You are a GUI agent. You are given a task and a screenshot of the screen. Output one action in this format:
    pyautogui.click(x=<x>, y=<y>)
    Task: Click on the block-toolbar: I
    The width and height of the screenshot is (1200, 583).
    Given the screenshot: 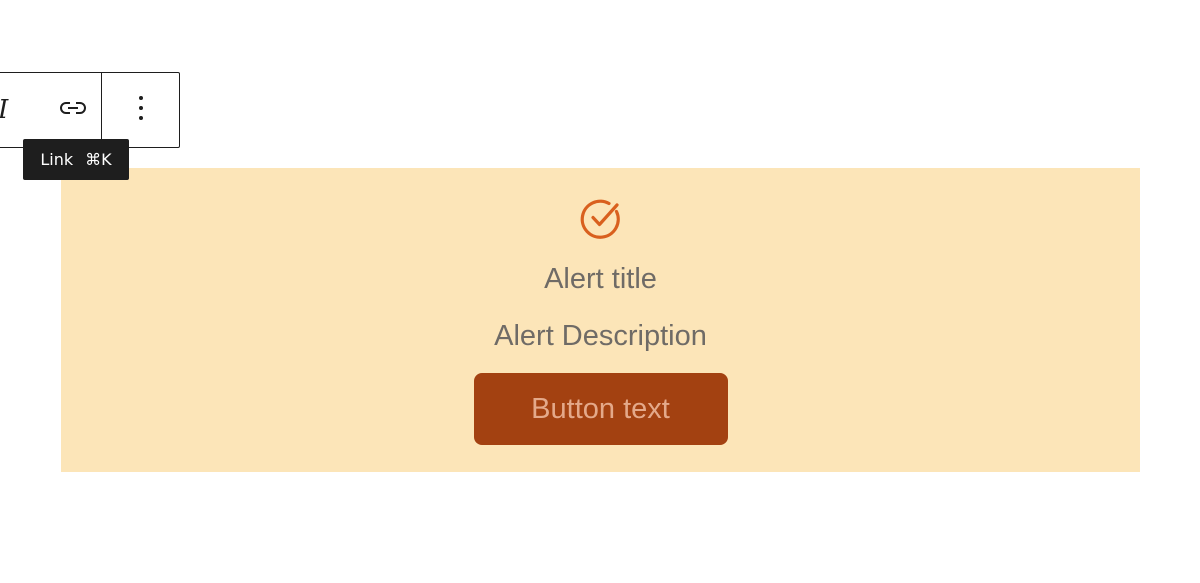 What is the action you would take?
    pyautogui.click(x=90, y=110)
    